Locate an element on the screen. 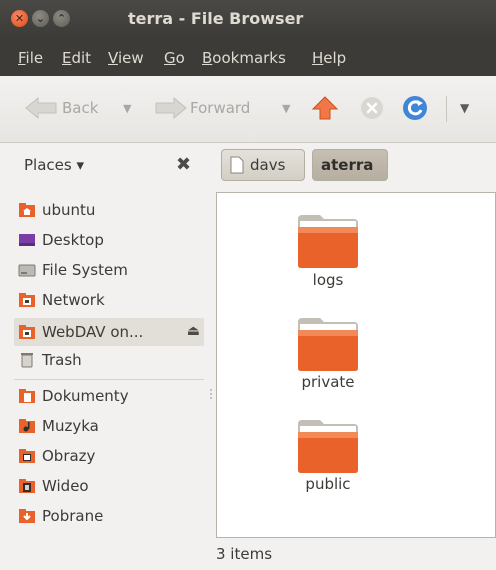 The width and height of the screenshot is (496, 570). menu-bookmarks: Bookmarks is located at coordinates (244, 58).